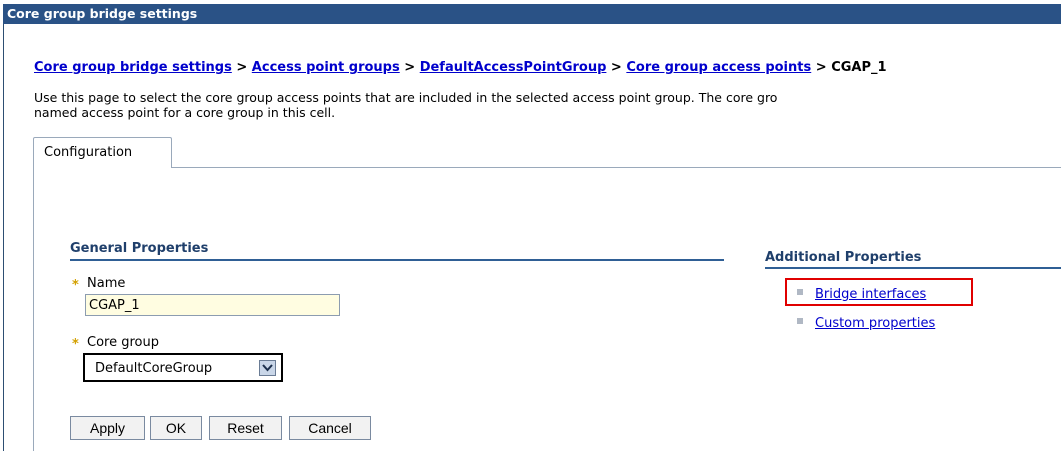 The height and width of the screenshot is (451, 1061). Describe the element at coordinates (106, 283) in the screenshot. I see `name-label: Name` at that location.